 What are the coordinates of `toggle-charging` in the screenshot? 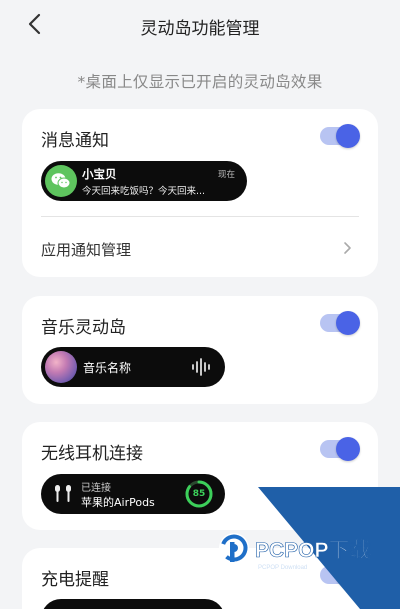 It's located at (340, 575).